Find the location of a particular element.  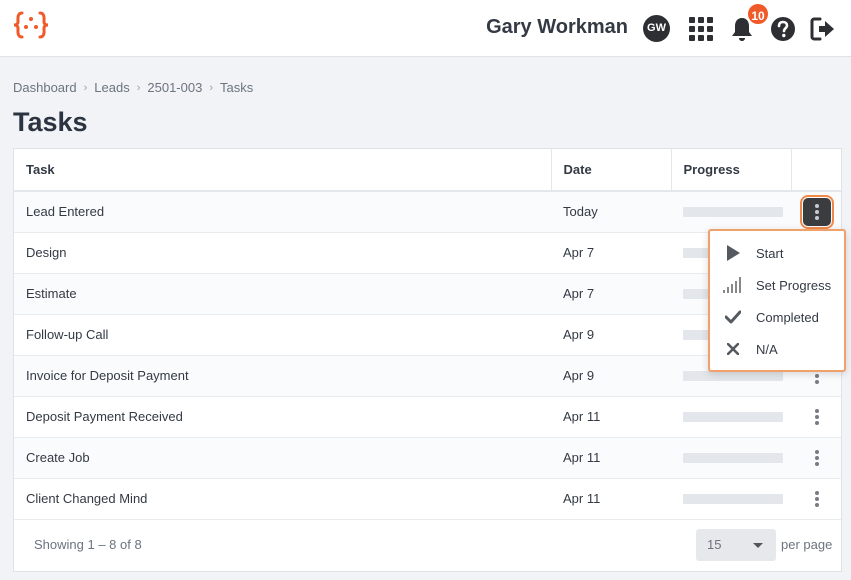

menu-item-label: Completed is located at coordinates (787, 317).